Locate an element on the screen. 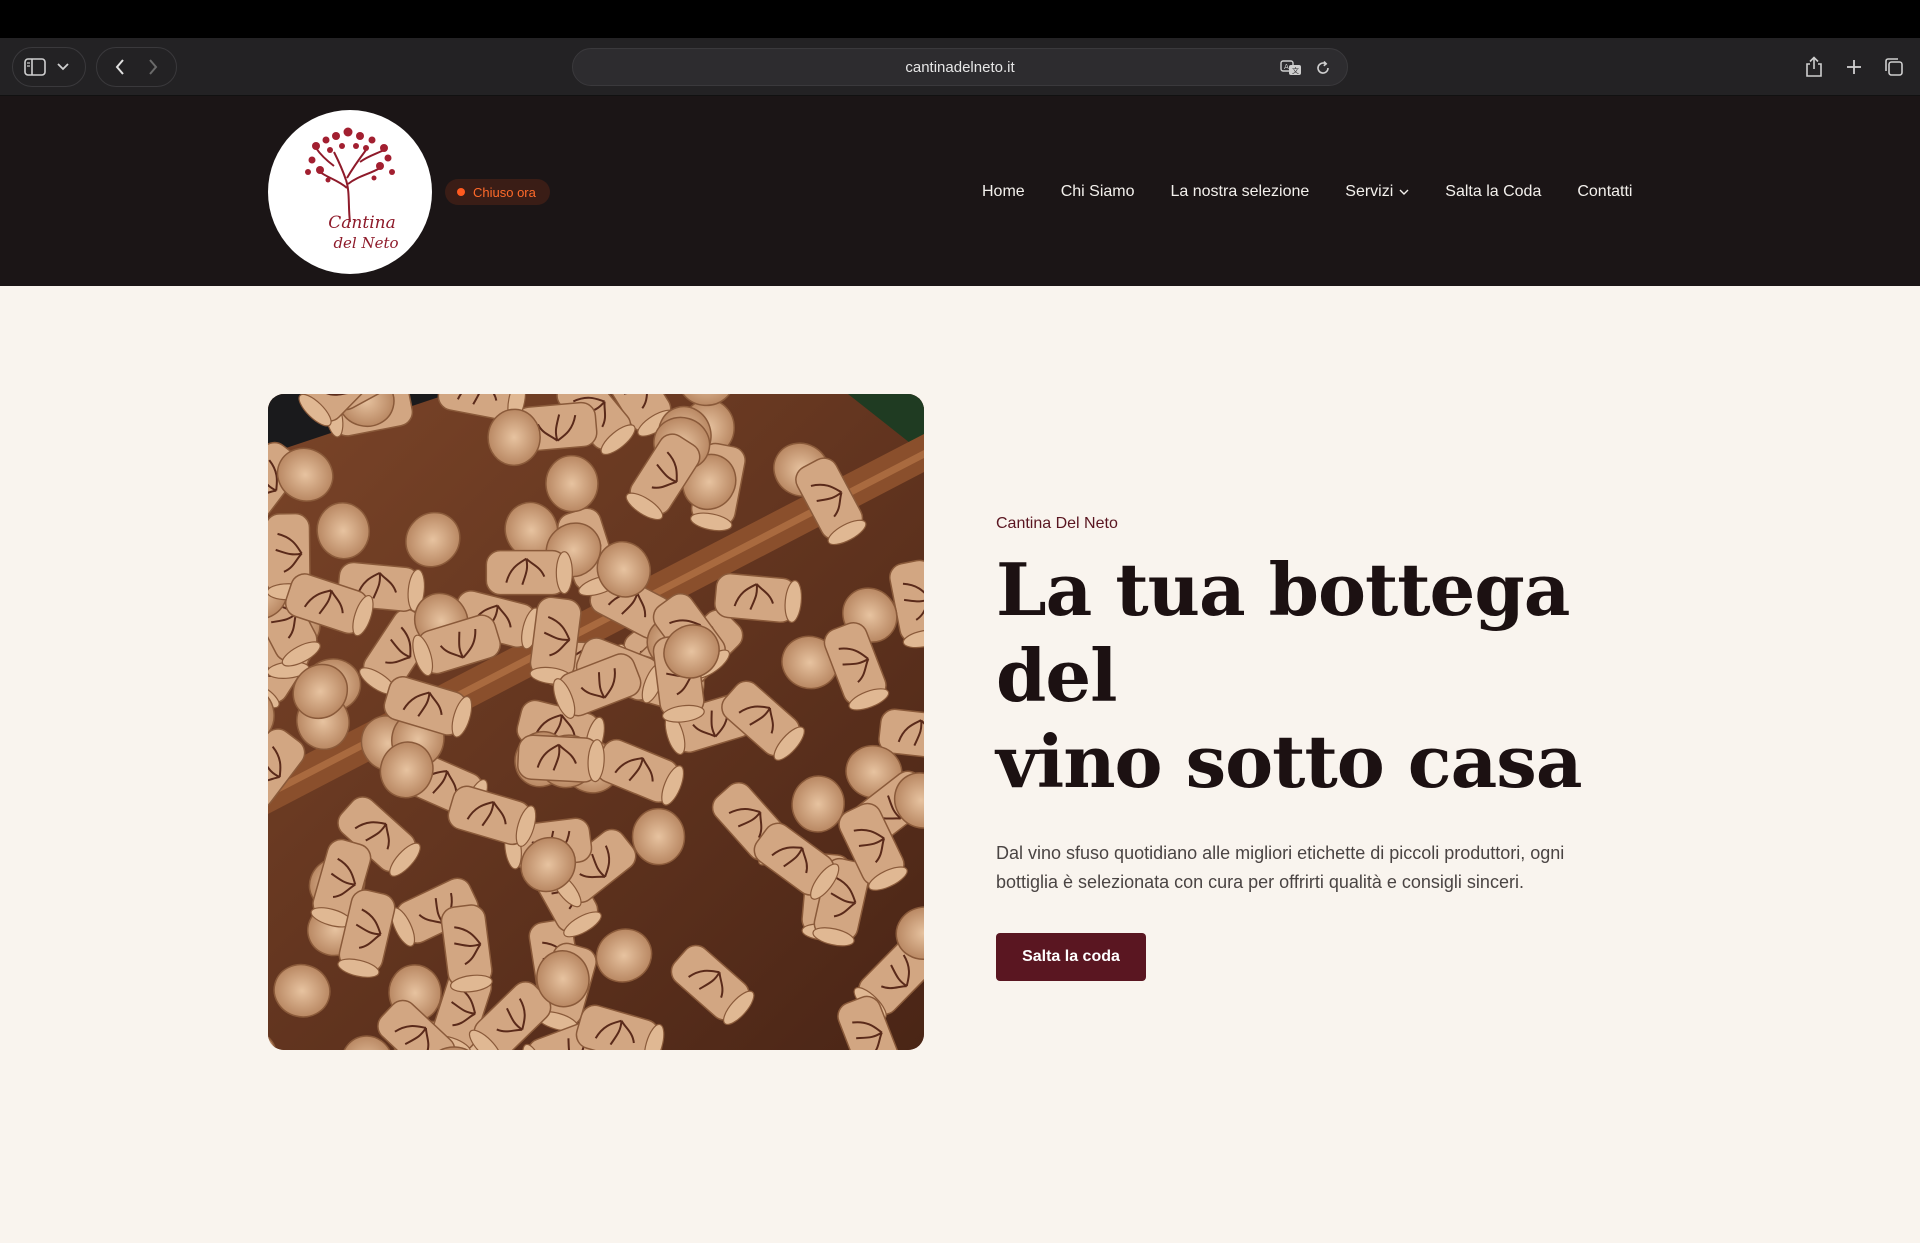  nav-la-nostra-selezione: La nostra selezione is located at coordinates (1240, 192).